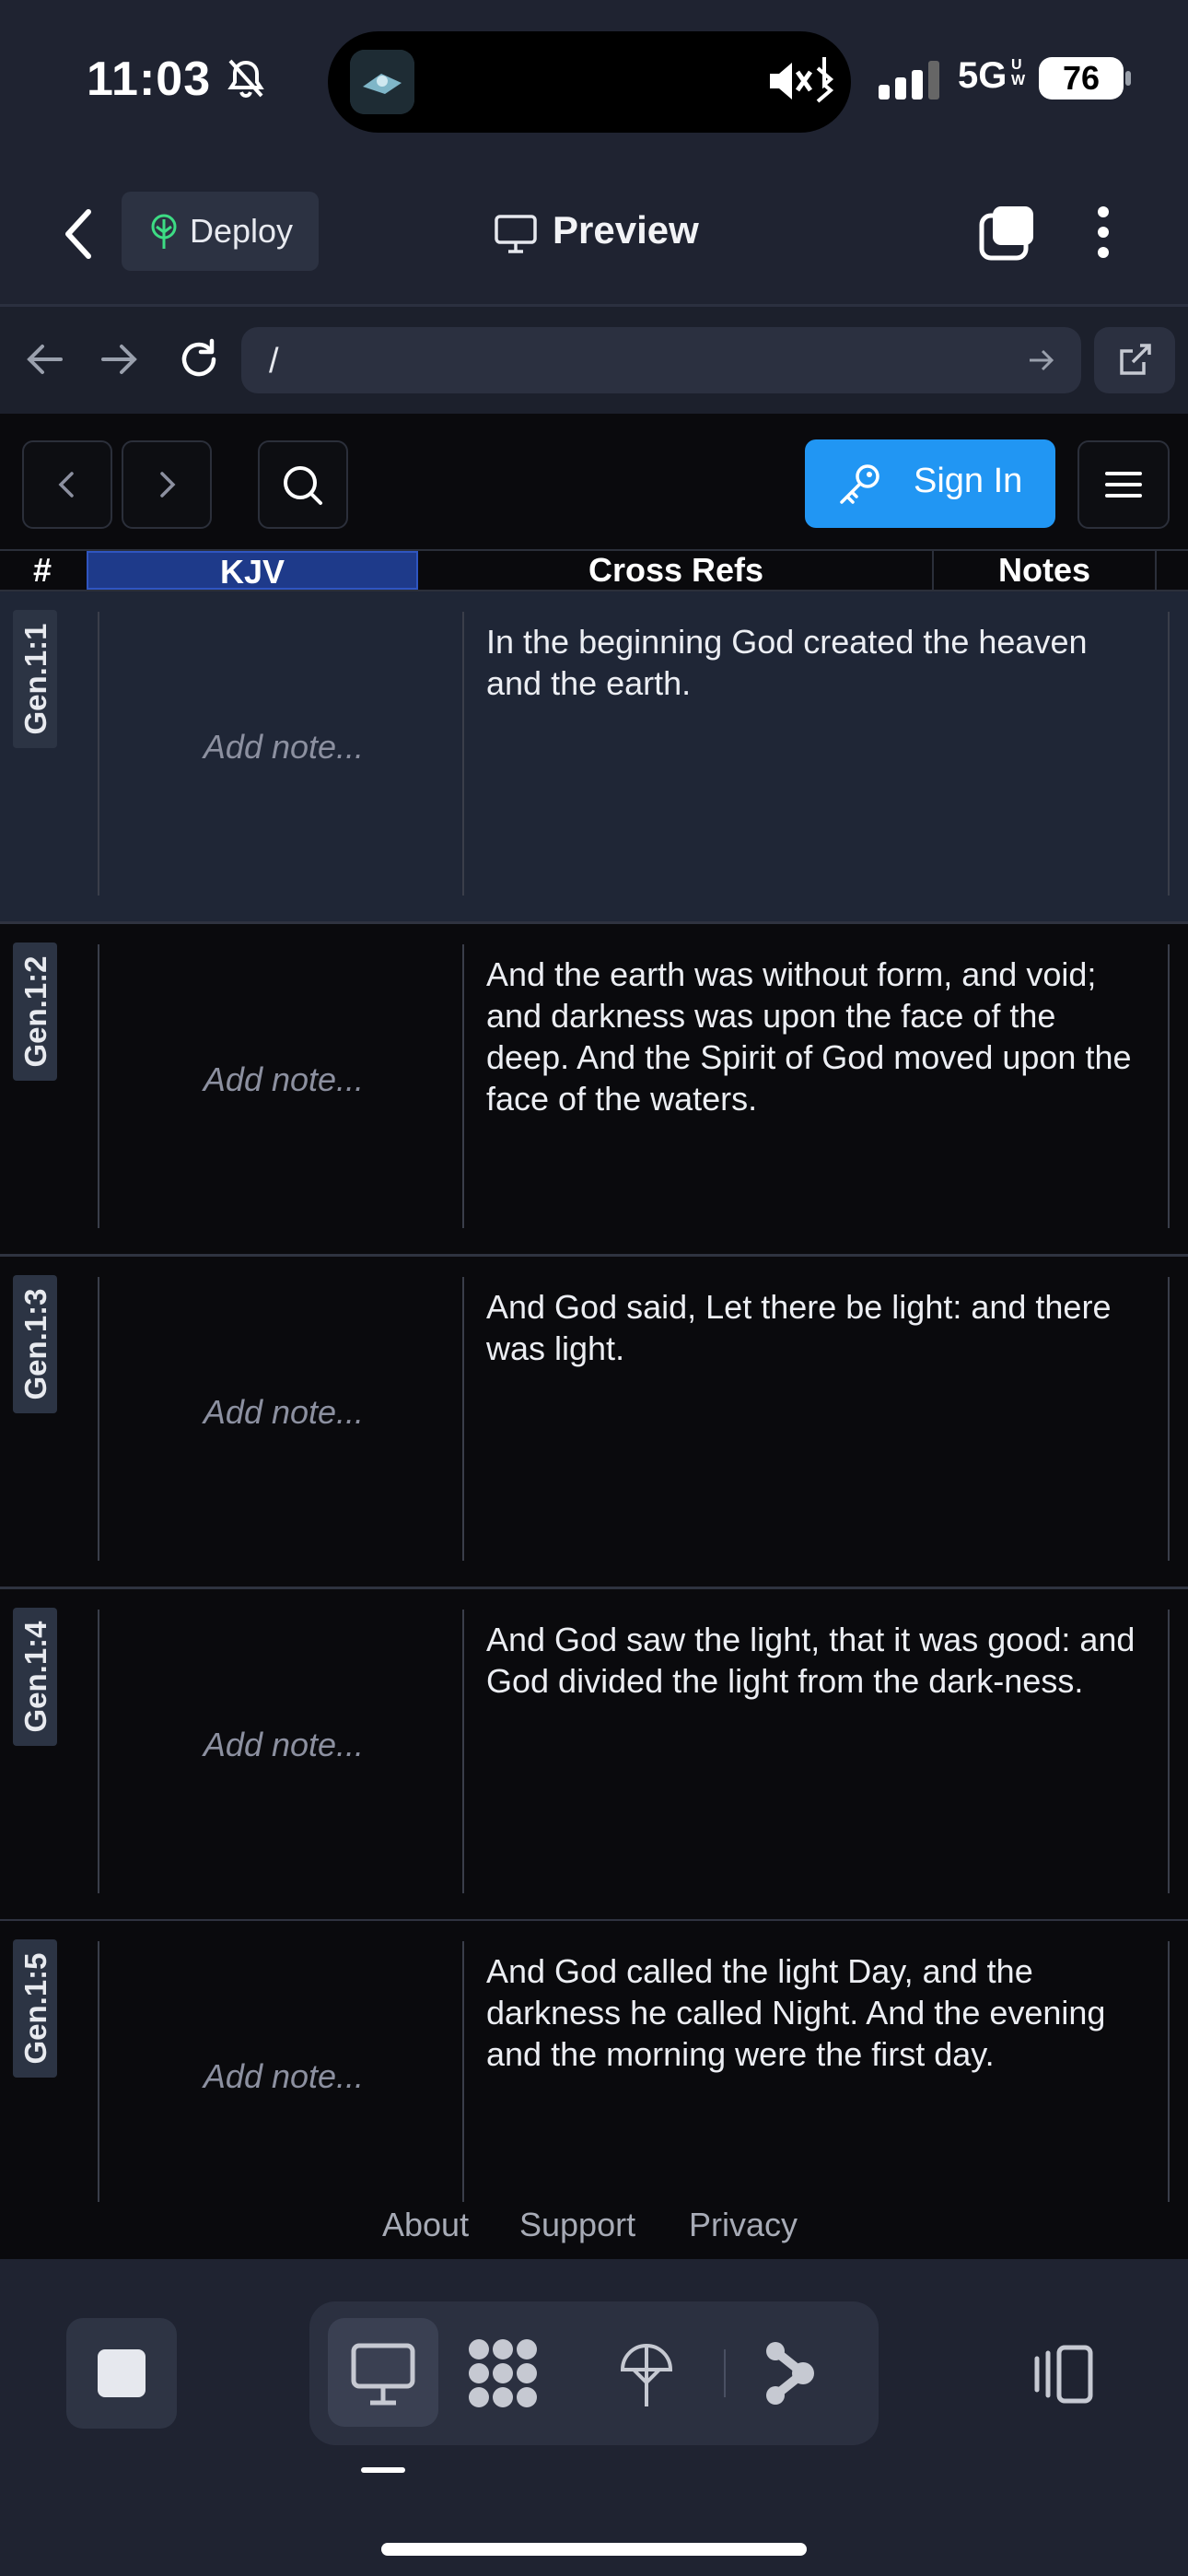  What do you see at coordinates (790, 2375) in the screenshot?
I see `share-icon` at bounding box center [790, 2375].